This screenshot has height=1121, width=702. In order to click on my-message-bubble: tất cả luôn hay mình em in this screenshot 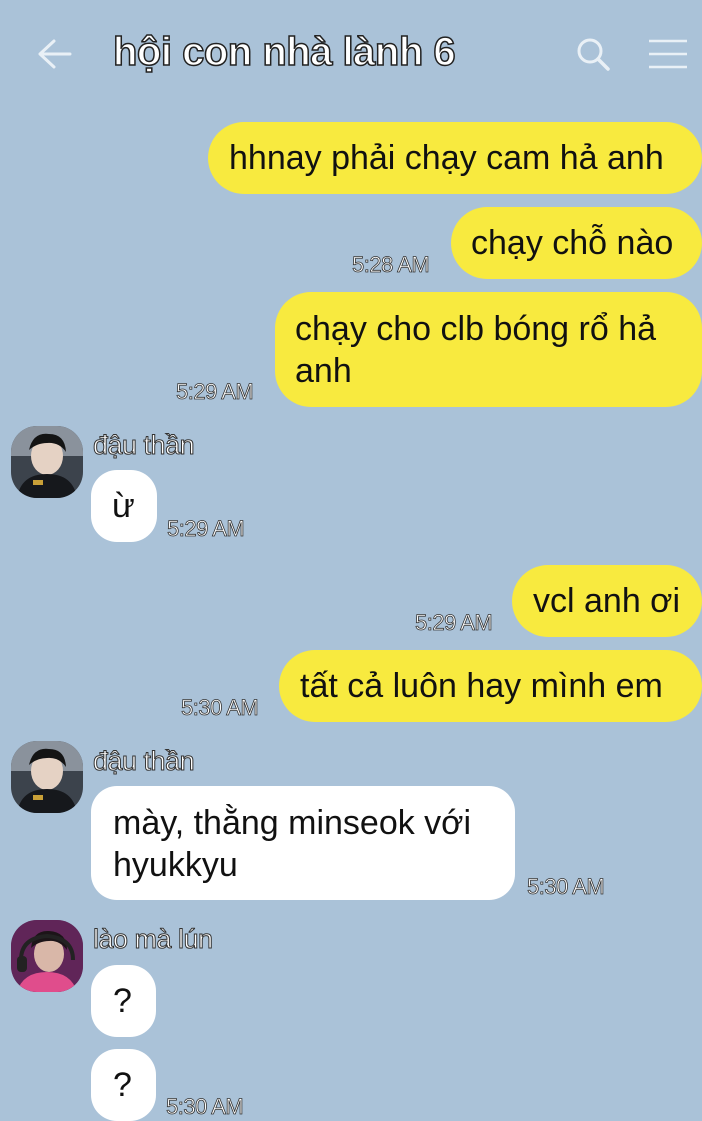, I will do `click(490, 686)`.